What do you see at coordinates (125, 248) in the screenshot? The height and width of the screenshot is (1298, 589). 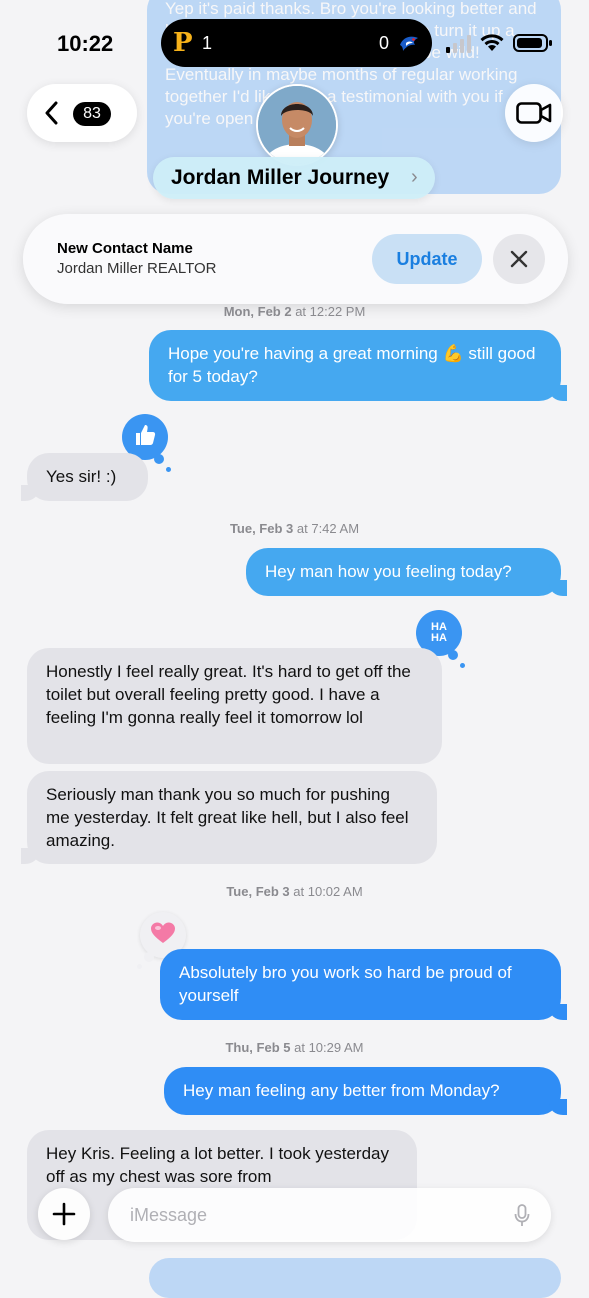 I see `banner-title: New Contact Name` at bounding box center [125, 248].